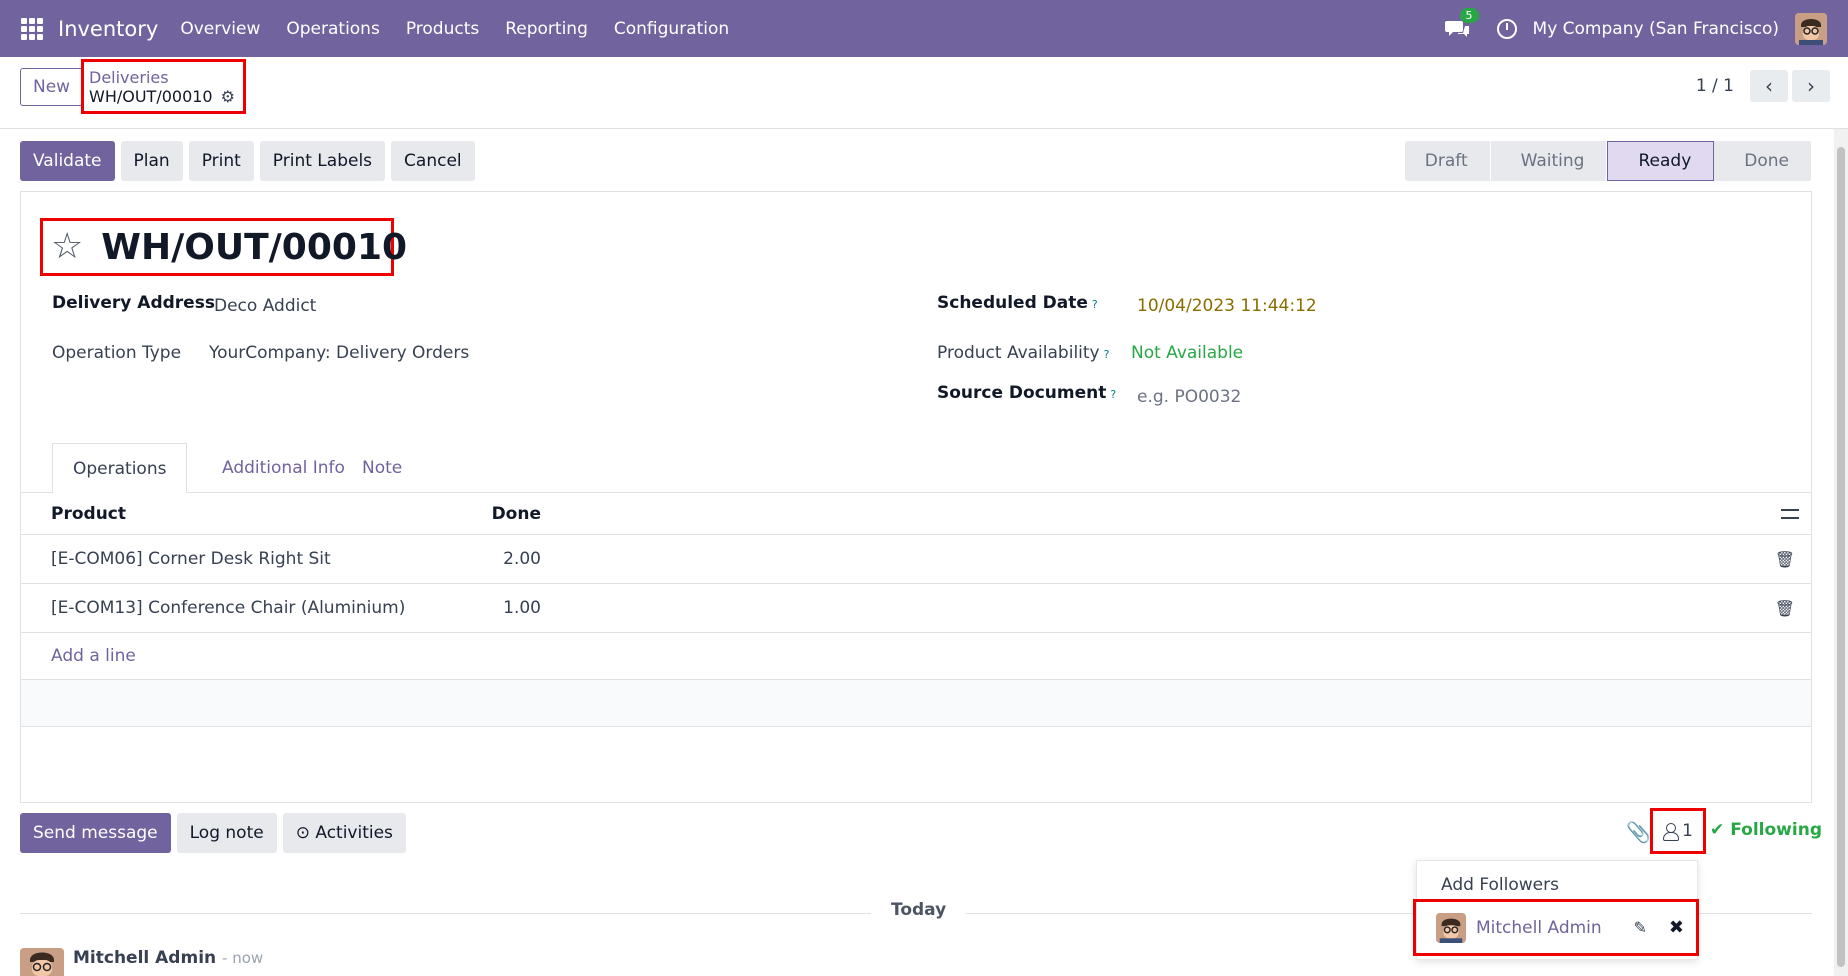 The image size is (1848, 976). I want to click on column-done: Done, so click(481, 513).